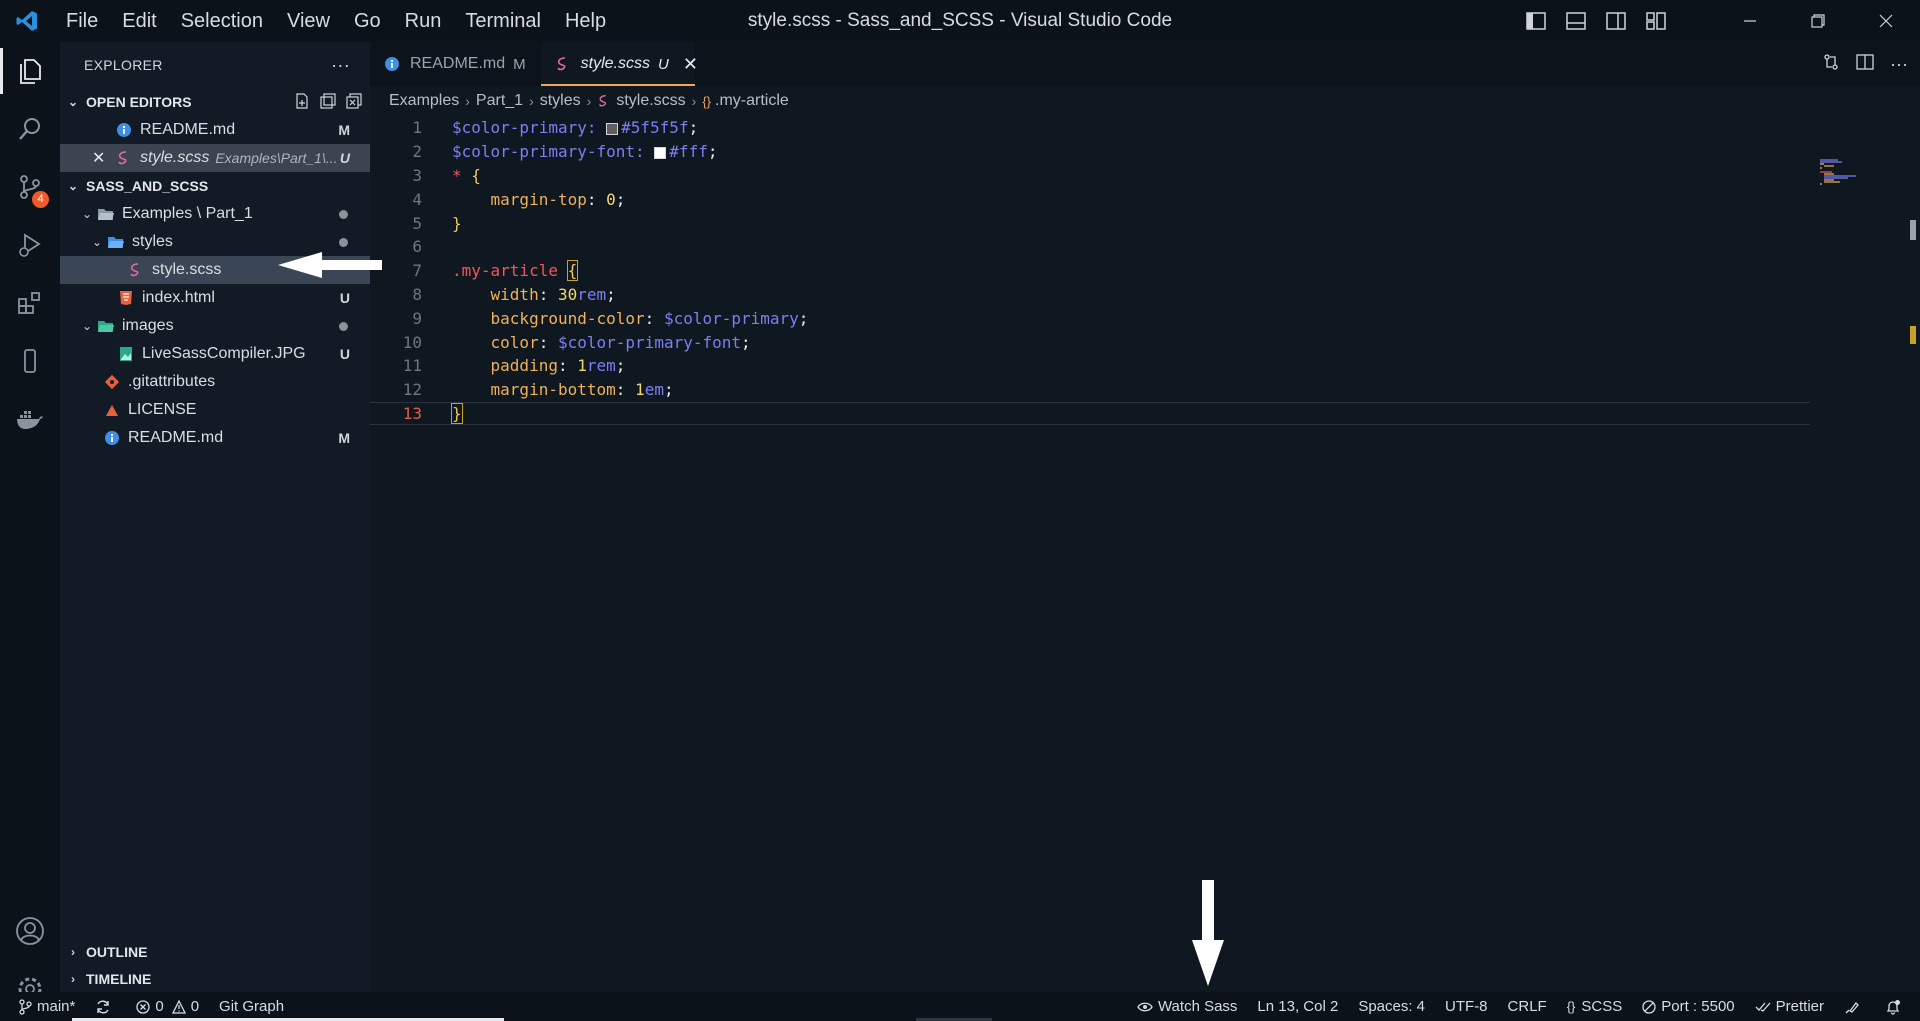 Image resolution: width=1920 pixels, height=1021 pixels. Describe the element at coordinates (30, 361) in the screenshot. I see `remote-device-icon` at that location.